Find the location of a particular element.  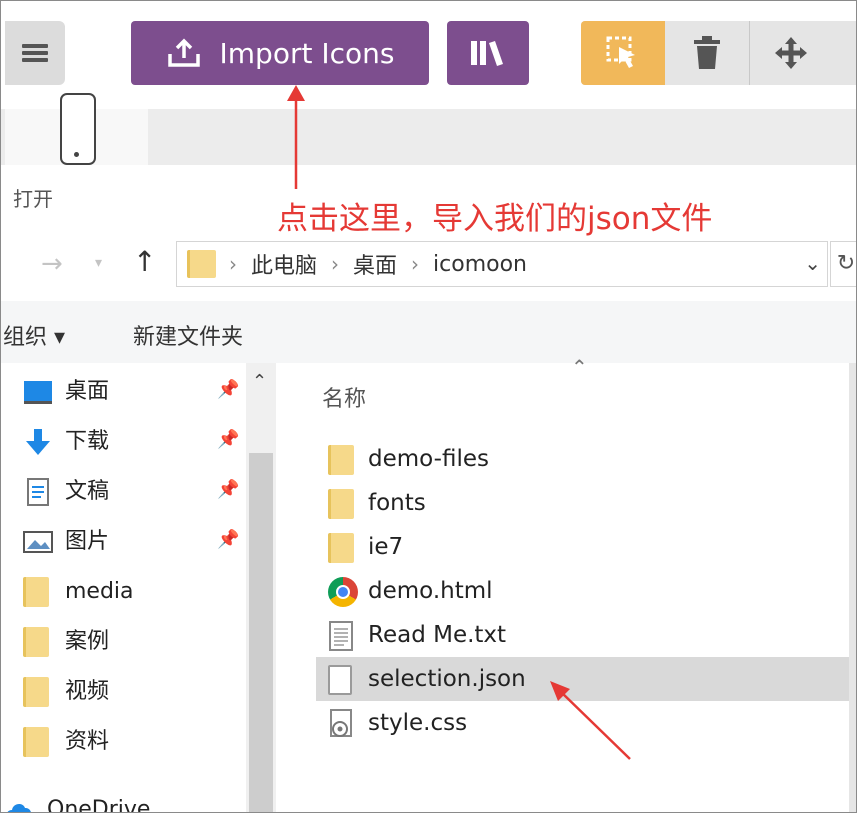

new-folder-button: 新建文件夹 is located at coordinates (188, 335).